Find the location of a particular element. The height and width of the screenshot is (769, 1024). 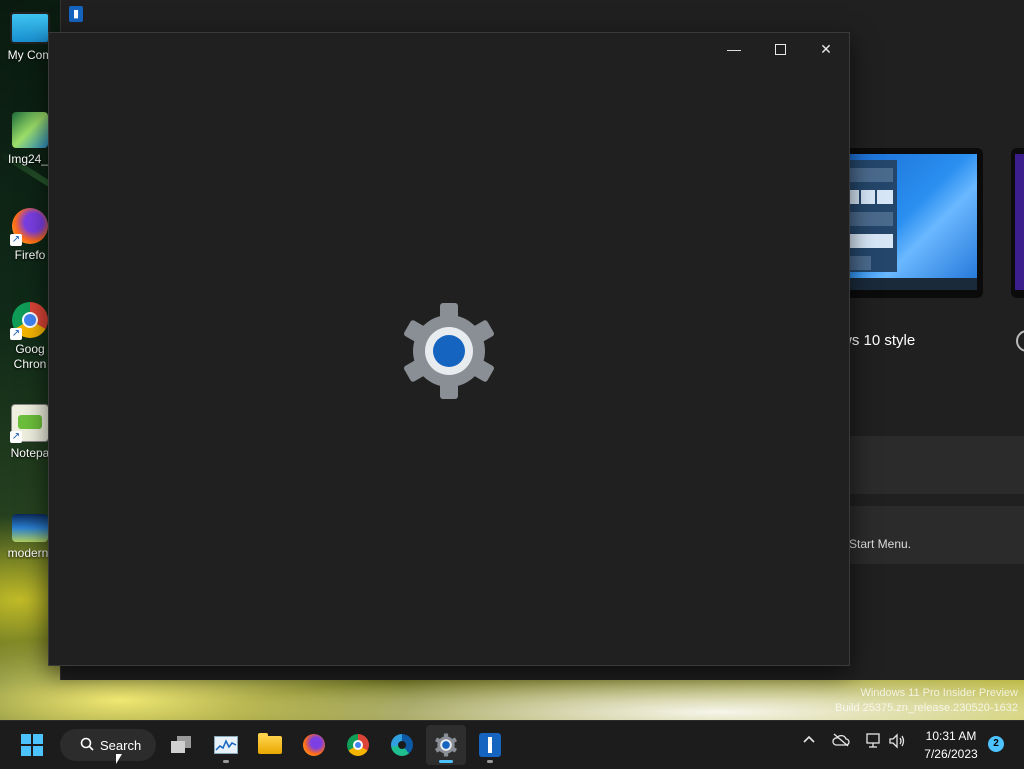

edge-icon is located at coordinates (402, 745).